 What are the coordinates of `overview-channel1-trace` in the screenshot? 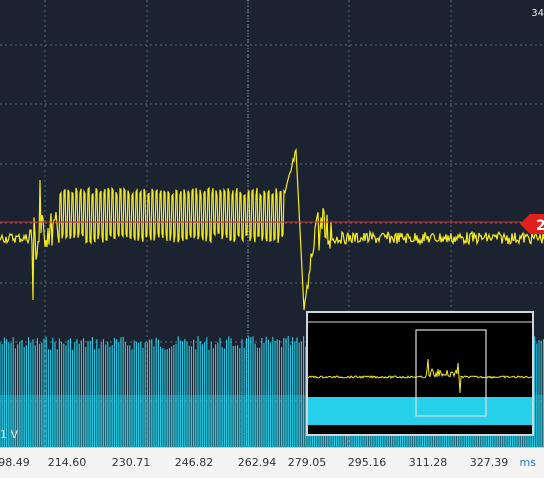 It's located at (420, 376).